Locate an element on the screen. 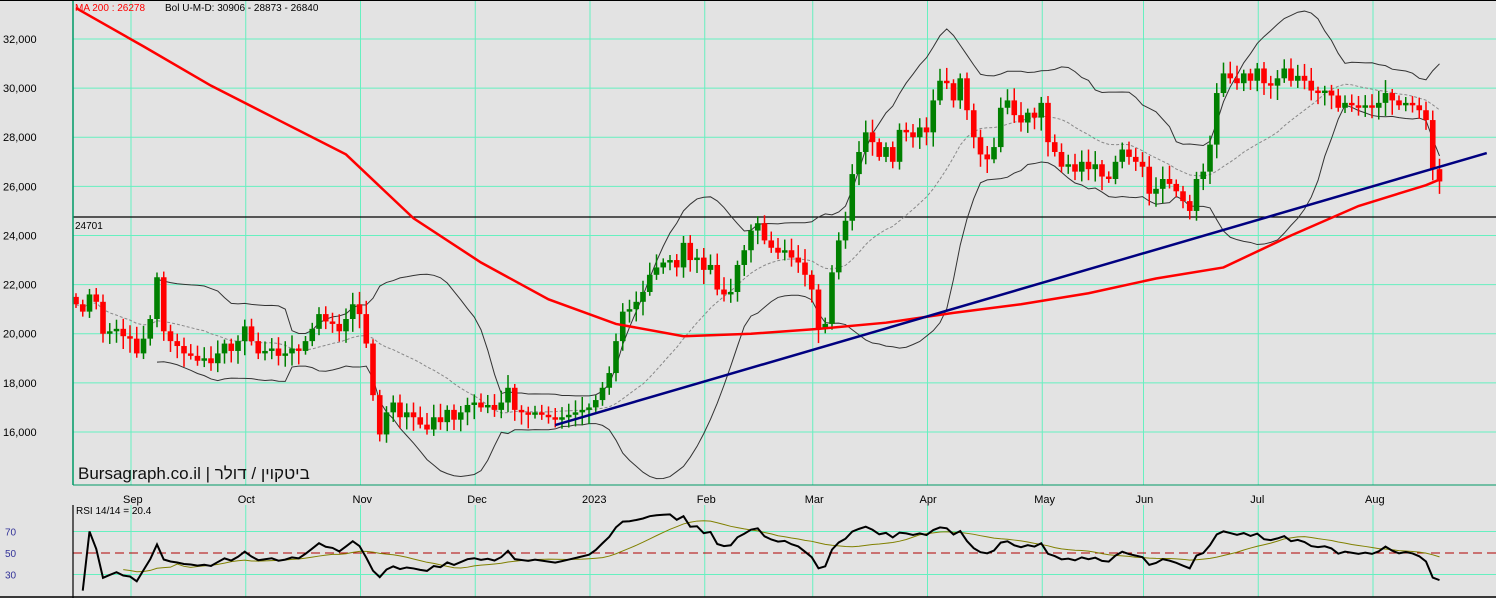 The image size is (1496, 598). rsi-panel: 70 50 30 is located at coordinates (750, 552).